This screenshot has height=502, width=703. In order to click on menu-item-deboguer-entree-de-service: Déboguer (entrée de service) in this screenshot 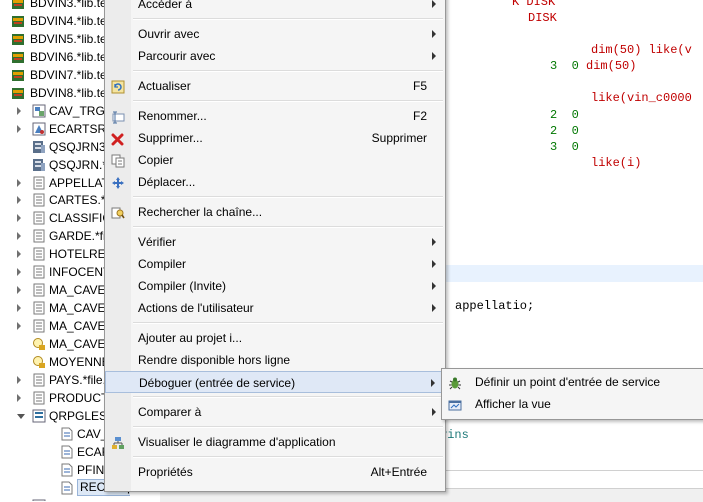, I will do `click(275, 382)`.